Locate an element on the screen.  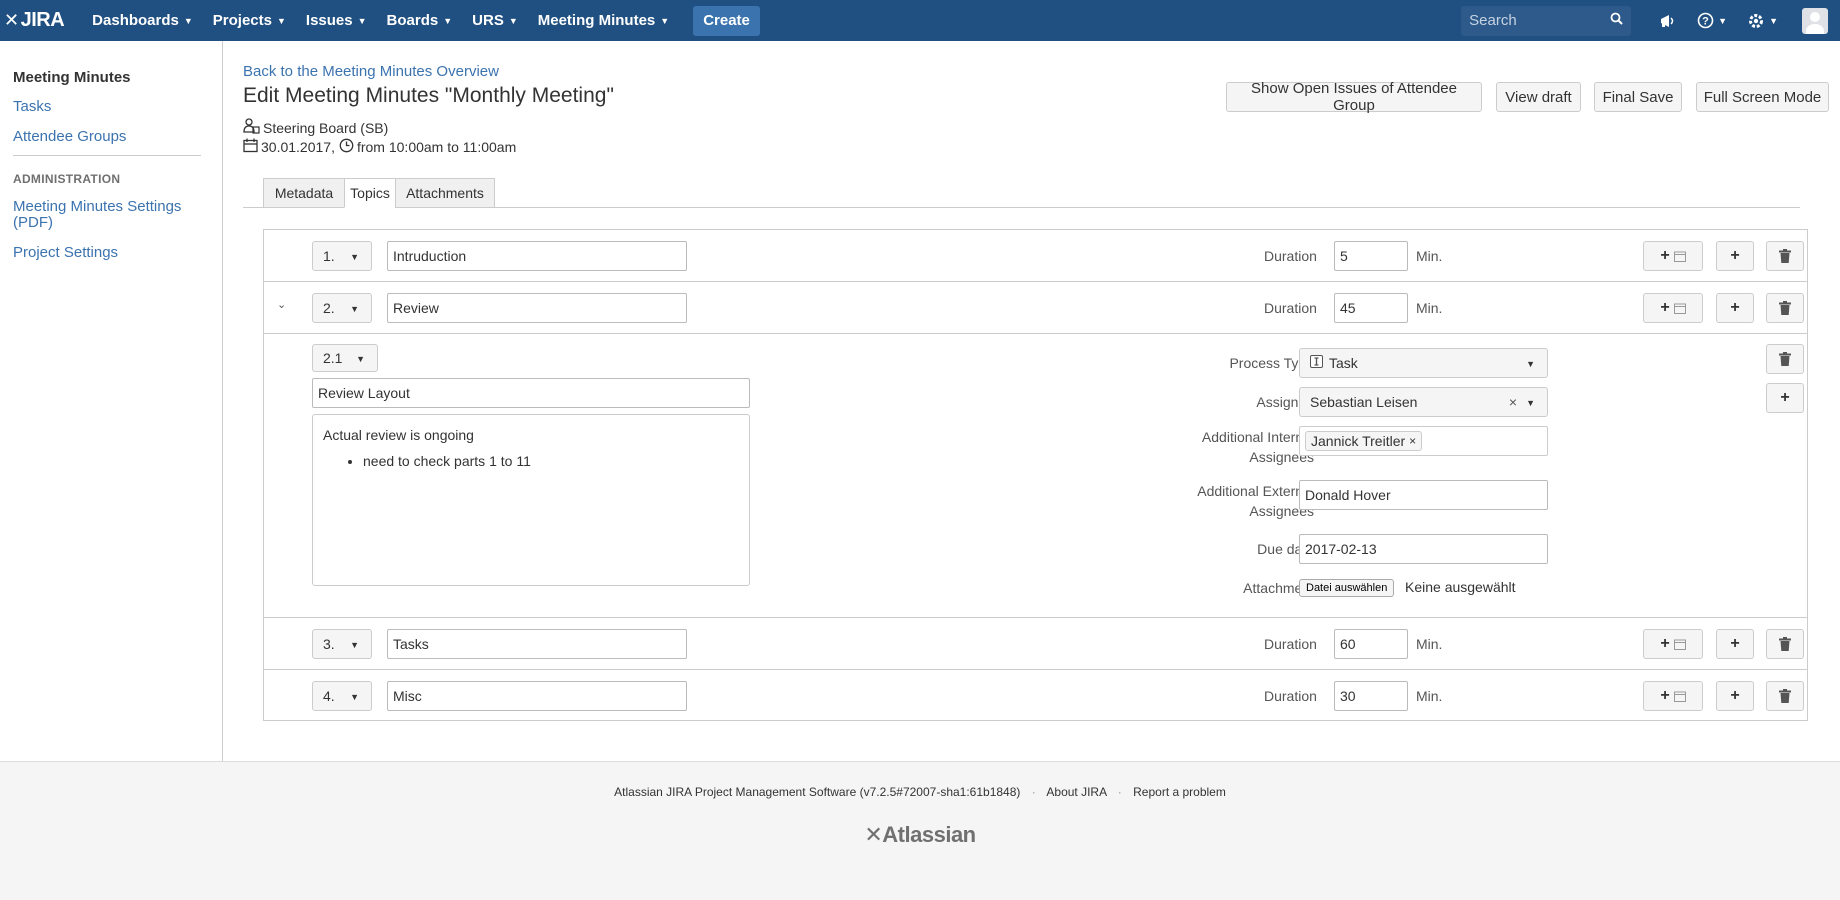
atlassian-logo: ✕Atlassian is located at coordinates (920, 835).